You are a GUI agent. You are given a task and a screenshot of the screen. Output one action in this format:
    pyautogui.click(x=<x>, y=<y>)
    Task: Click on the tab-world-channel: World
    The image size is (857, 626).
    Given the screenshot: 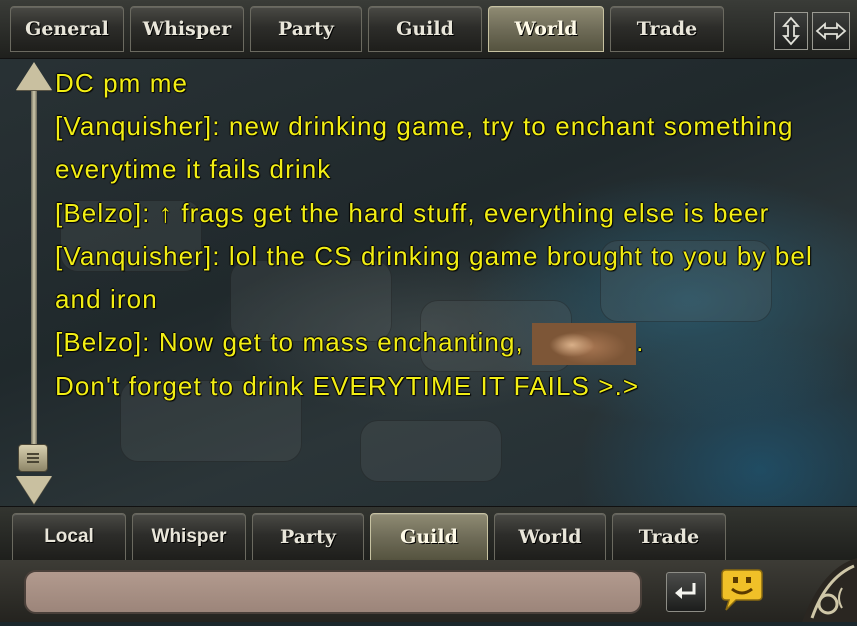 What is the action you would take?
    pyautogui.click(x=550, y=537)
    